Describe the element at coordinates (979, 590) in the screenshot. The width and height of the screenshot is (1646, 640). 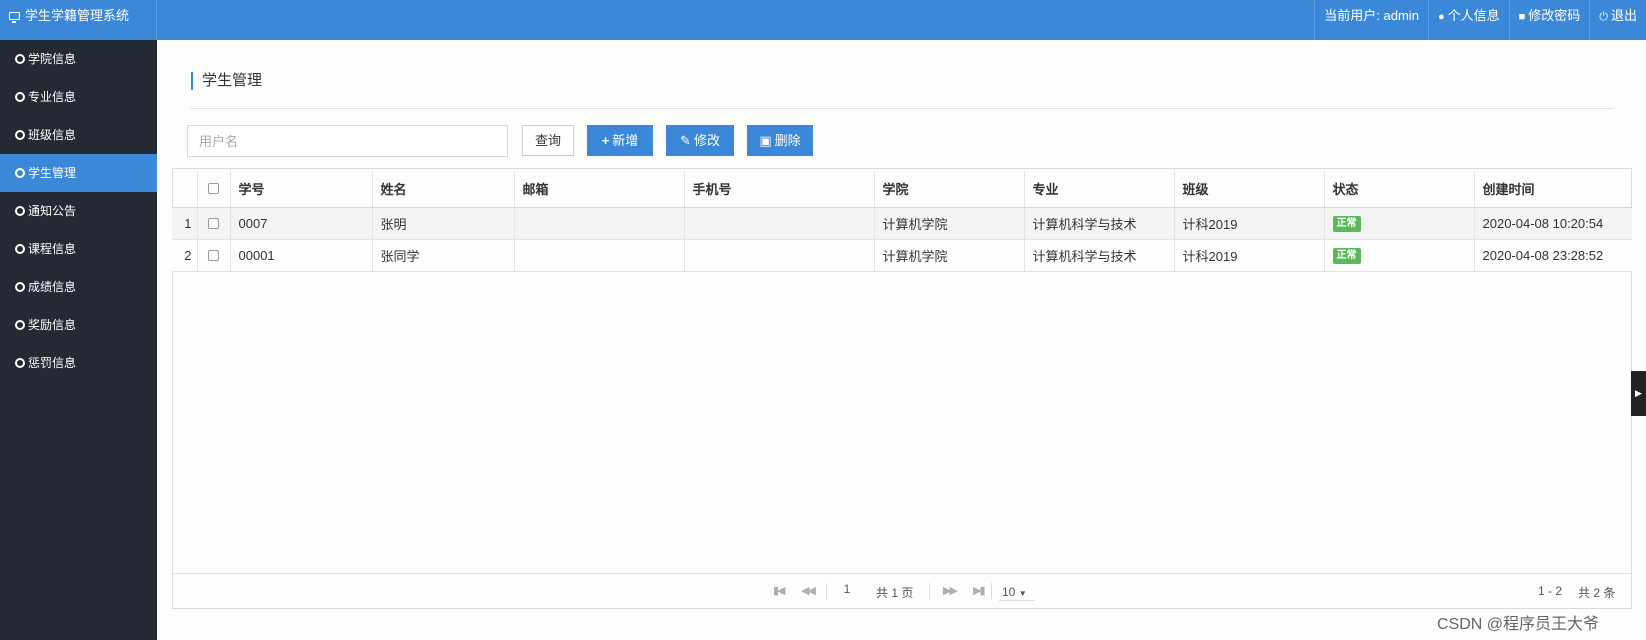
I see `last-page-icon: ▶▮` at that location.